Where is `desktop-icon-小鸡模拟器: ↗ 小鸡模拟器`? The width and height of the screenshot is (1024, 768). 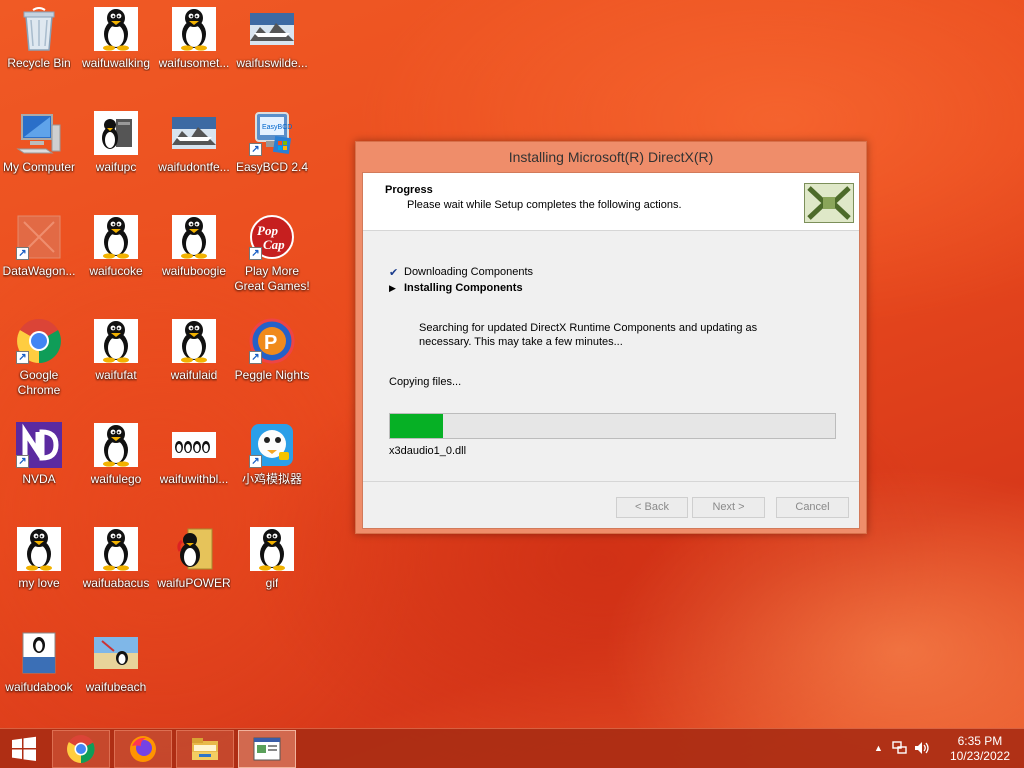
desktop-icon-小鸡模拟器: ↗ 小鸡模拟器 is located at coordinates (272, 454).